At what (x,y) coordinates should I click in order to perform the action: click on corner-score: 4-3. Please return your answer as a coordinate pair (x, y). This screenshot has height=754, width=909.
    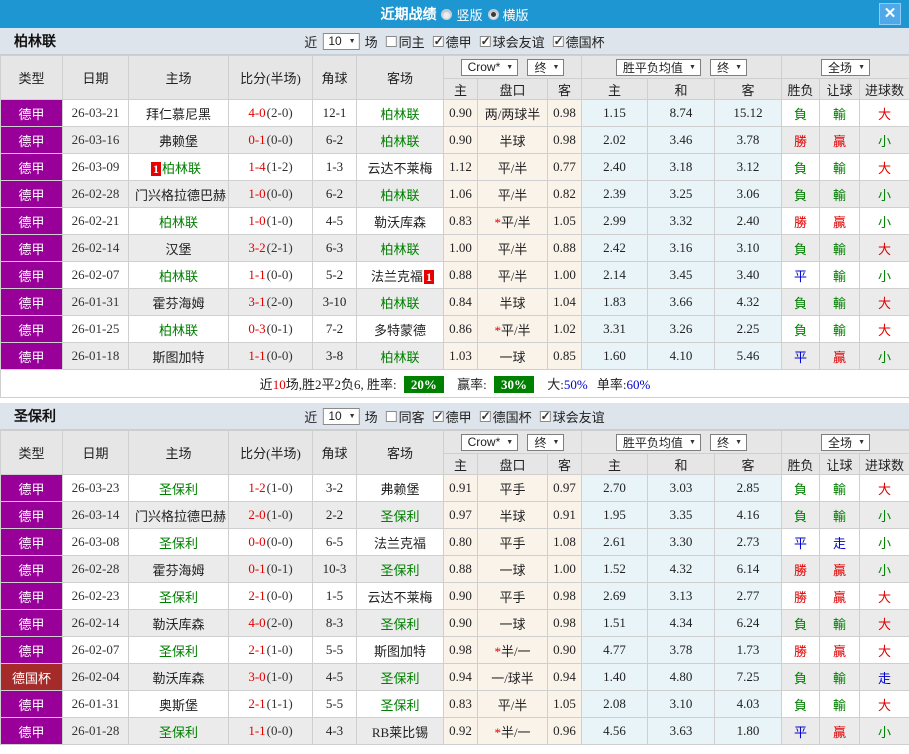
    Looking at the image, I should click on (334, 731).